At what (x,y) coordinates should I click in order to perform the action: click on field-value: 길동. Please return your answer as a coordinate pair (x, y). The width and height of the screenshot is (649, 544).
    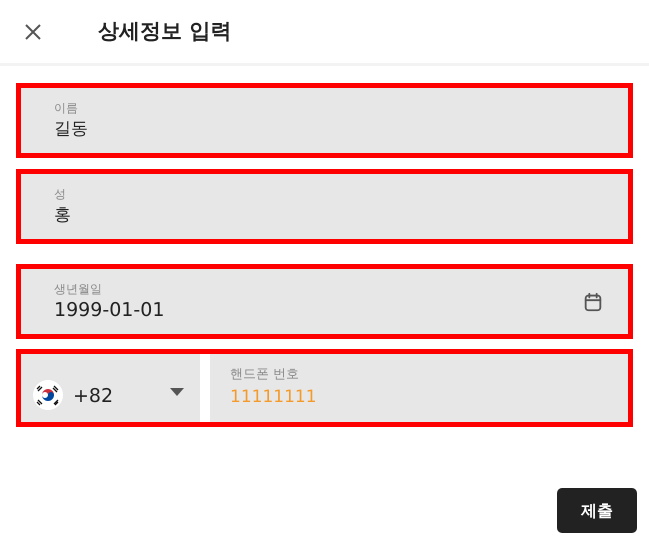
    Looking at the image, I should click on (329, 129).